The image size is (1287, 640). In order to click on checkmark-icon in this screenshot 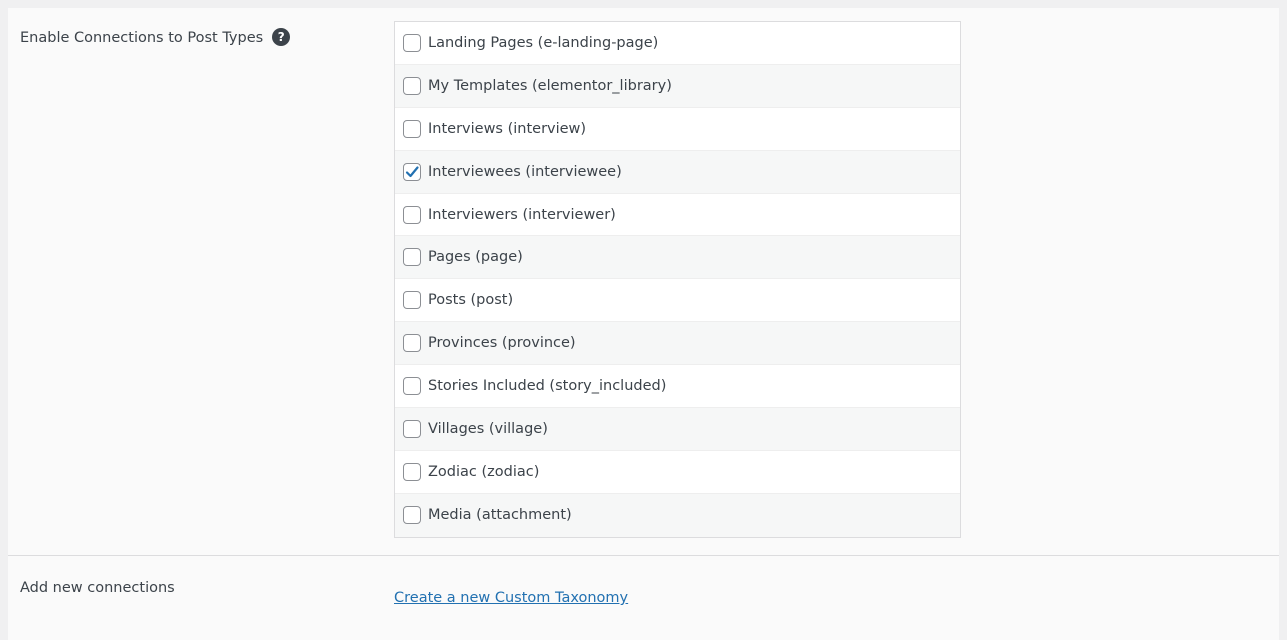, I will do `click(412, 171)`.